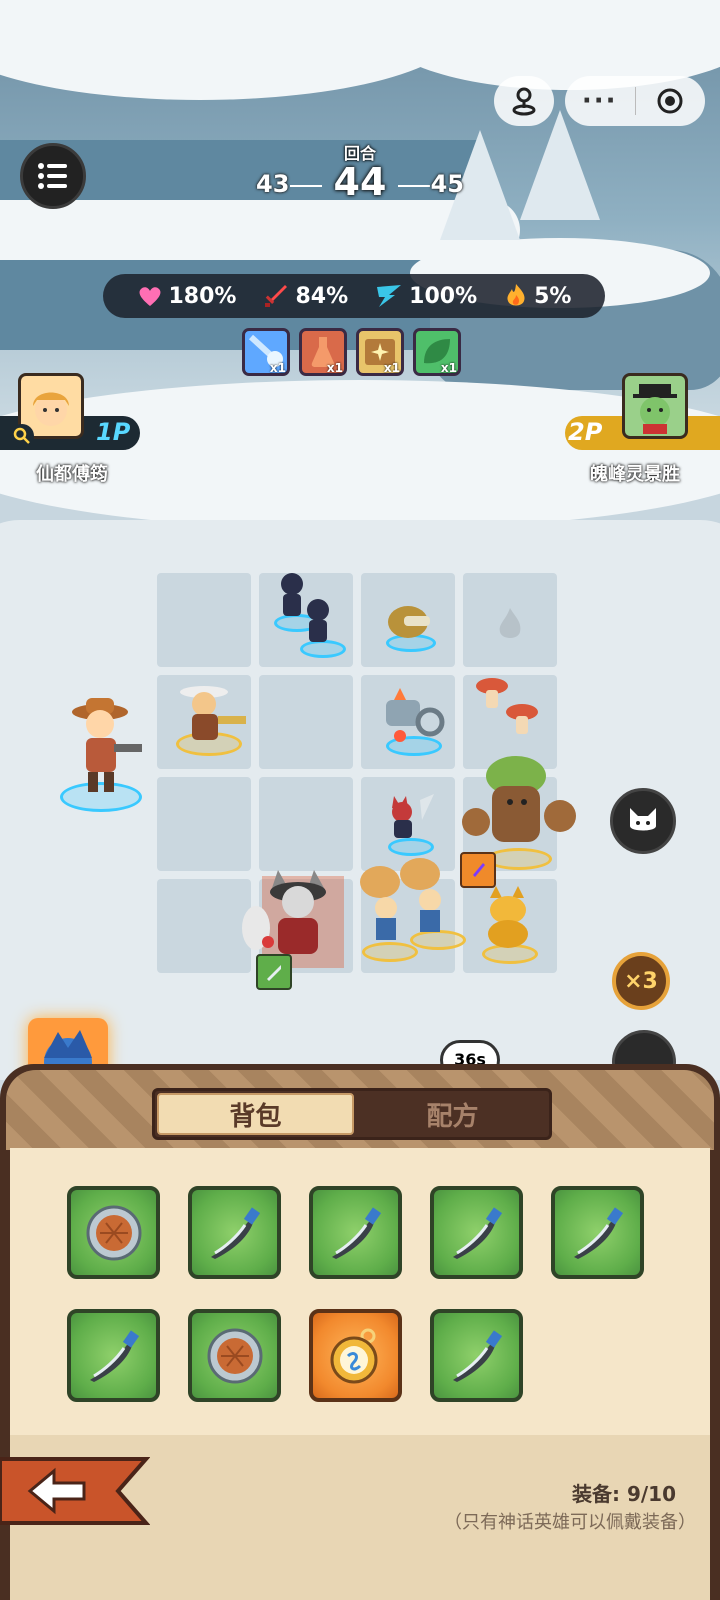 The image size is (720, 1600). What do you see at coordinates (641, 981) in the screenshot?
I see `speed-button: ×3` at bounding box center [641, 981].